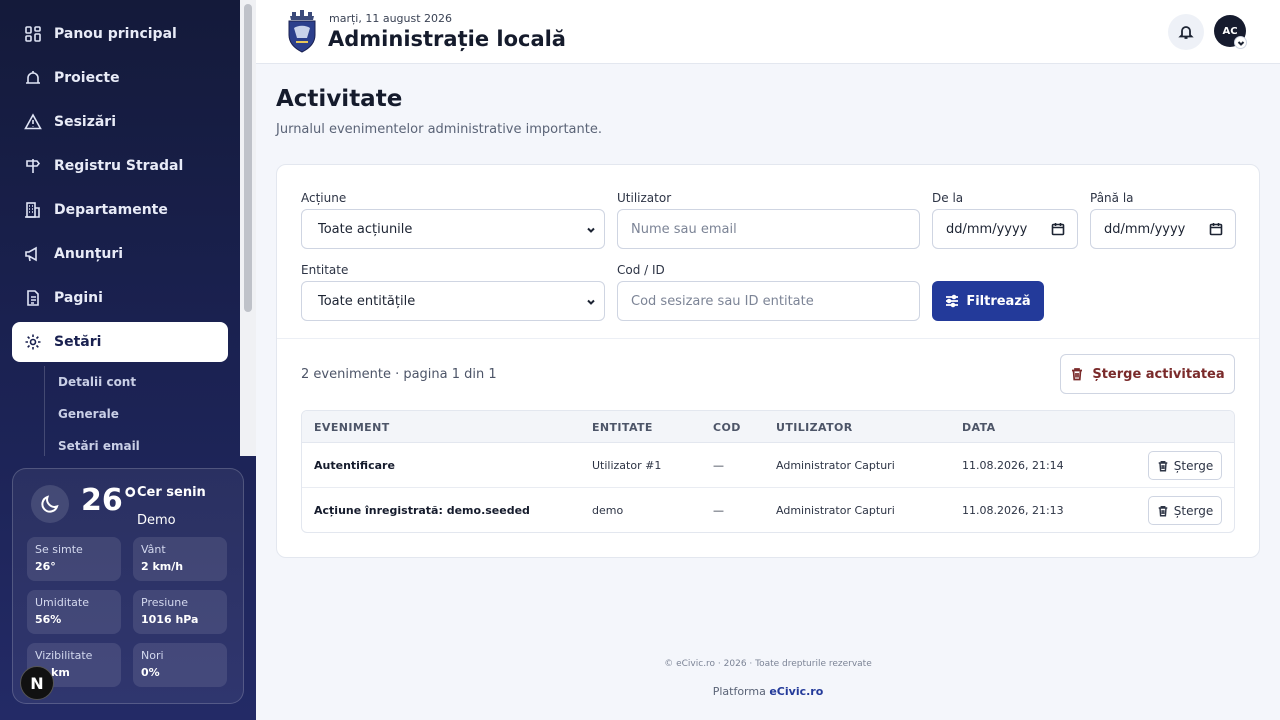  What do you see at coordinates (739, 691) in the screenshot?
I see `footer-platform-prefix: Platforma` at bounding box center [739, 691].